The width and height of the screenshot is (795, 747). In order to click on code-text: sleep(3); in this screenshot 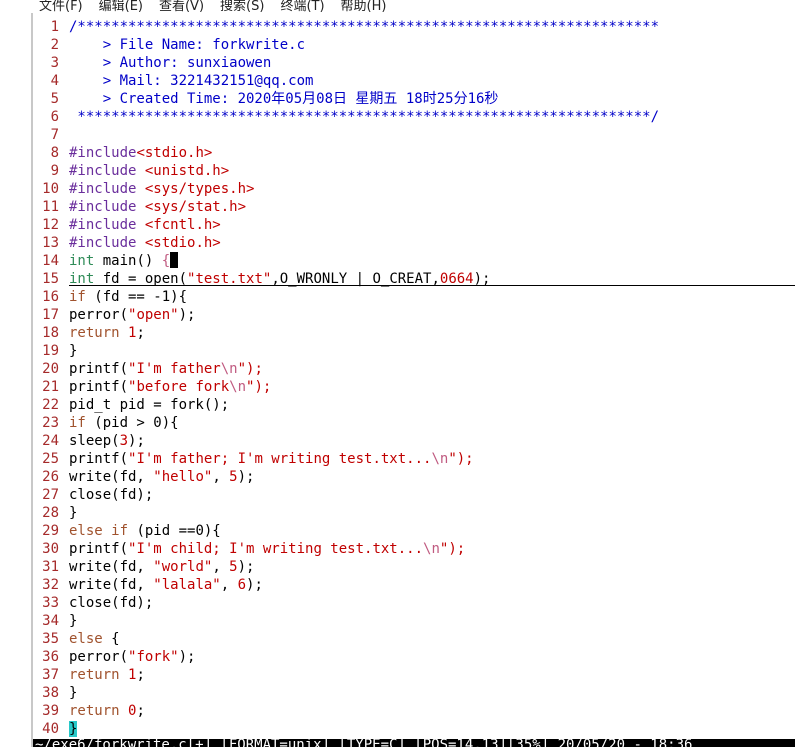, I will do `click(107, 441)`.